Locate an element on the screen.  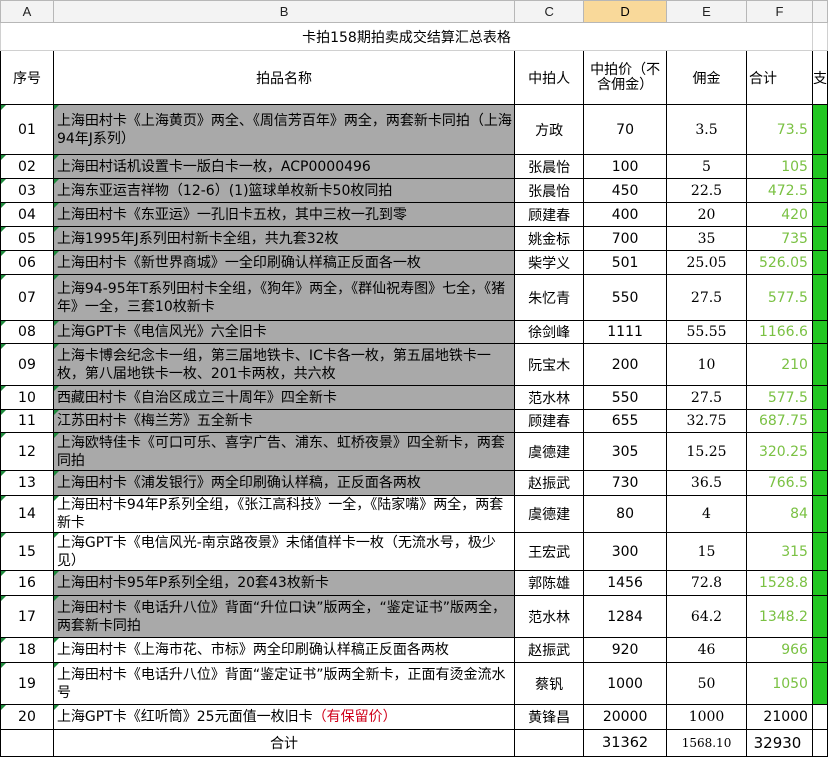
row-seq-cell: 08 is located at coordinates (27, 332).